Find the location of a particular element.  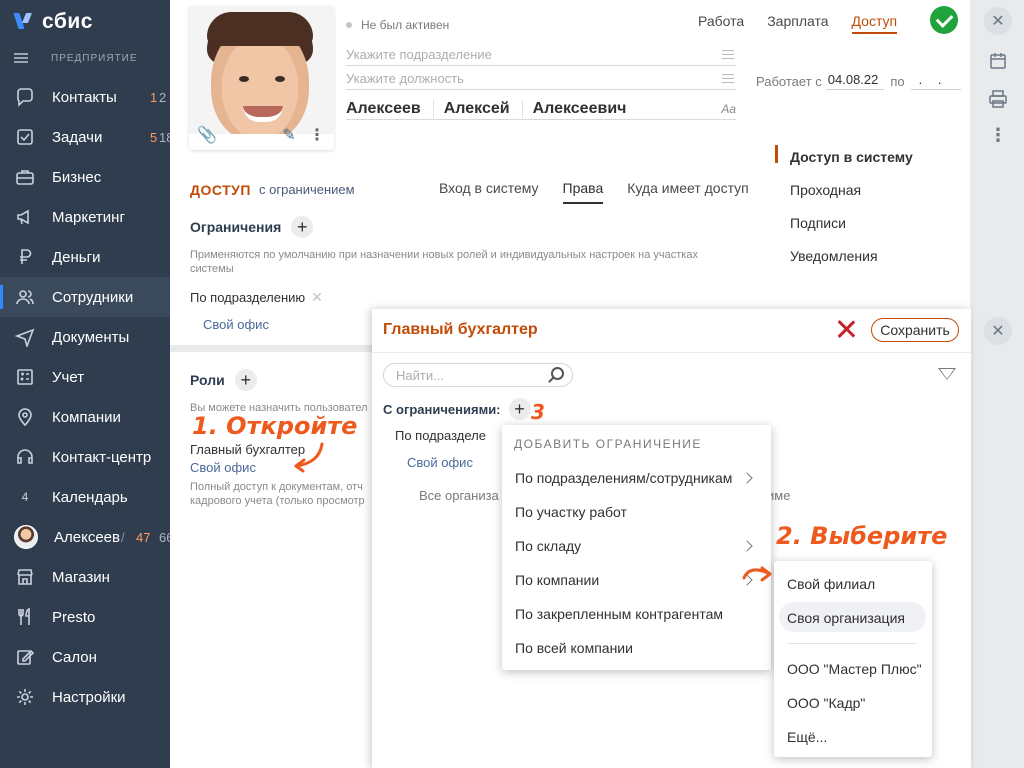

dropdown-item-work-area: По участку работ is located at coordinates (571, 512).